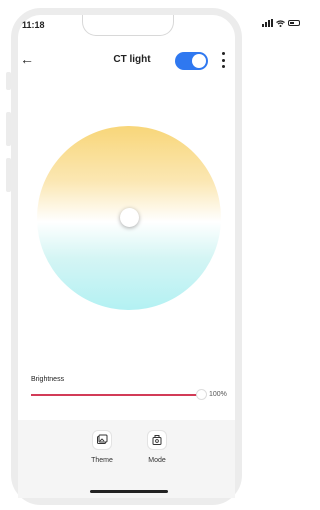 The height and width of the screenshot is (510, 320). I want to click on toggle-knob, so click(199, 61).